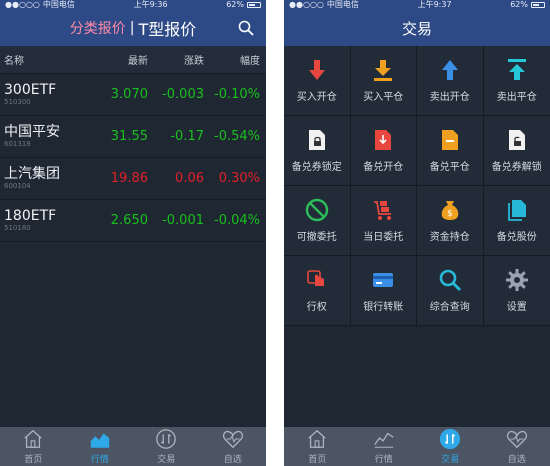 The height and width of the screenshot is (466, 550). I want to click on tab-market-label: 行情, so click(383, 460).